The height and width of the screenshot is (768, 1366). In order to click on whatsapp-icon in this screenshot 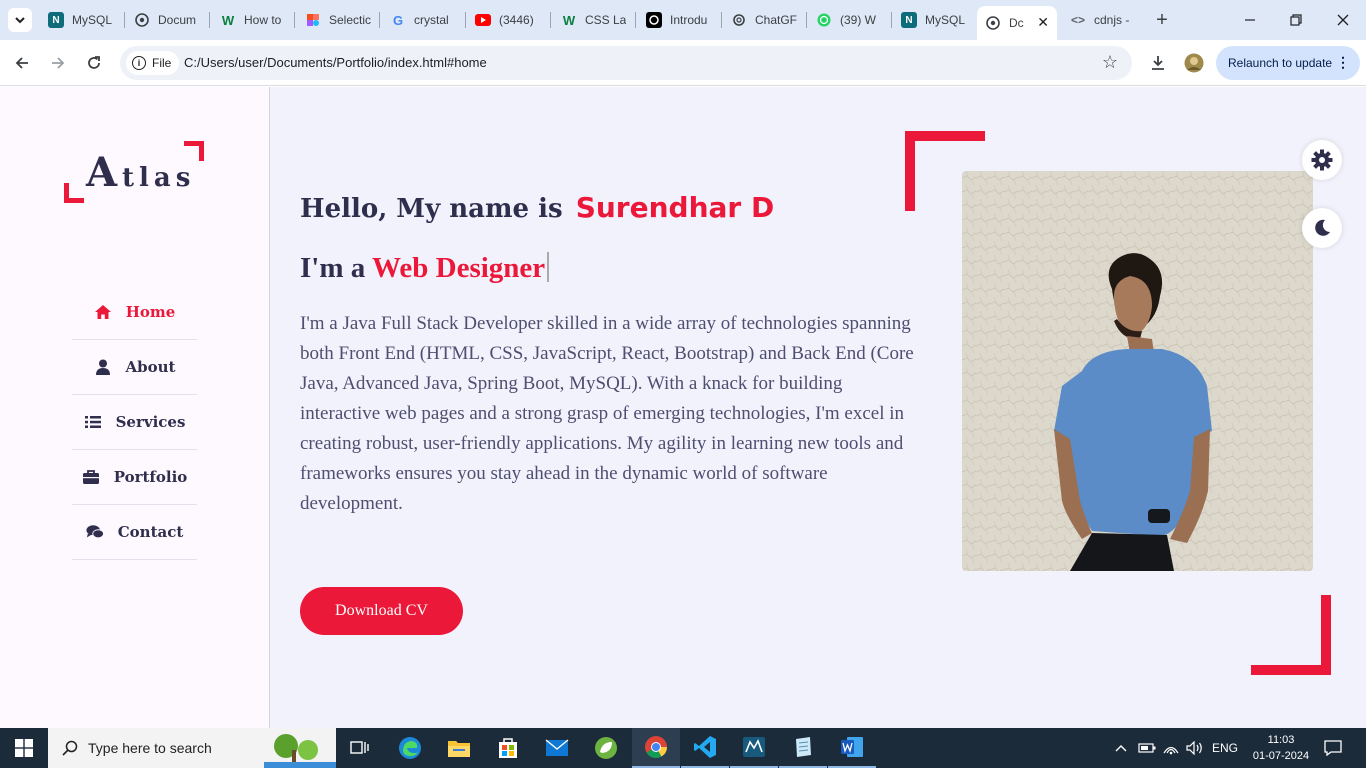, I will do `click(824, 20)`.